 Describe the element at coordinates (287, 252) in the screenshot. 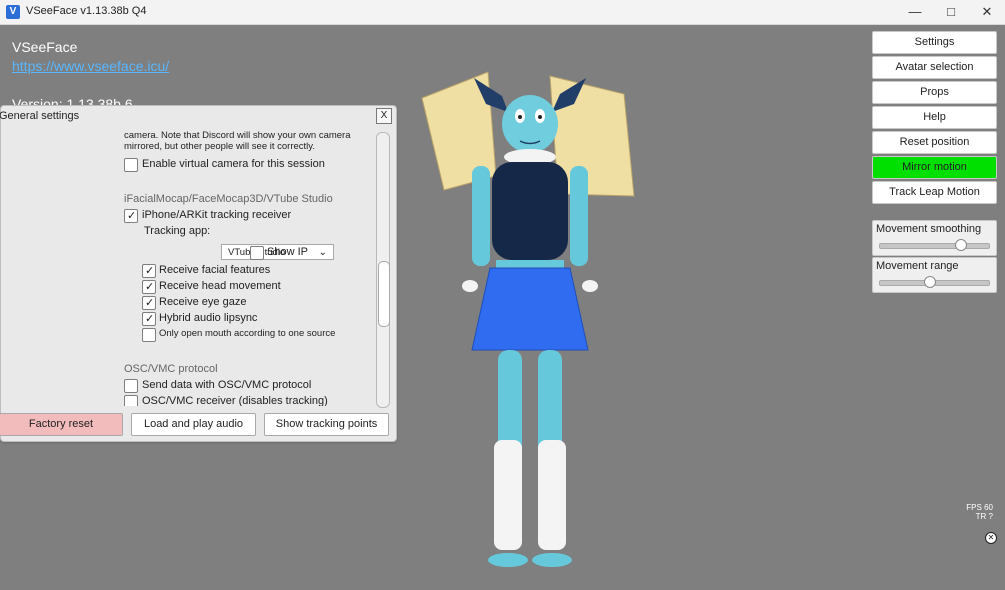

I see `show-ip-label: Show IP` at that location.